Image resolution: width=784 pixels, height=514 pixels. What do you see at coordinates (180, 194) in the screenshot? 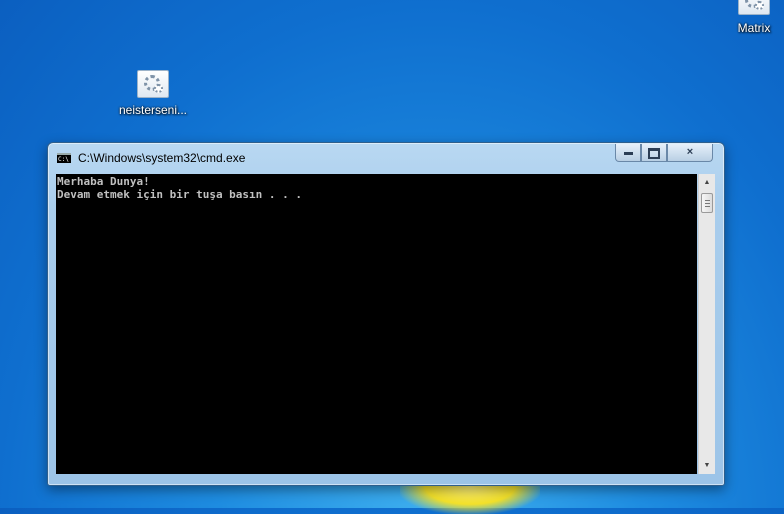
I see `console-line: Devam etmek için bir tuşa basın . . .` at bounding box center [180, 194].